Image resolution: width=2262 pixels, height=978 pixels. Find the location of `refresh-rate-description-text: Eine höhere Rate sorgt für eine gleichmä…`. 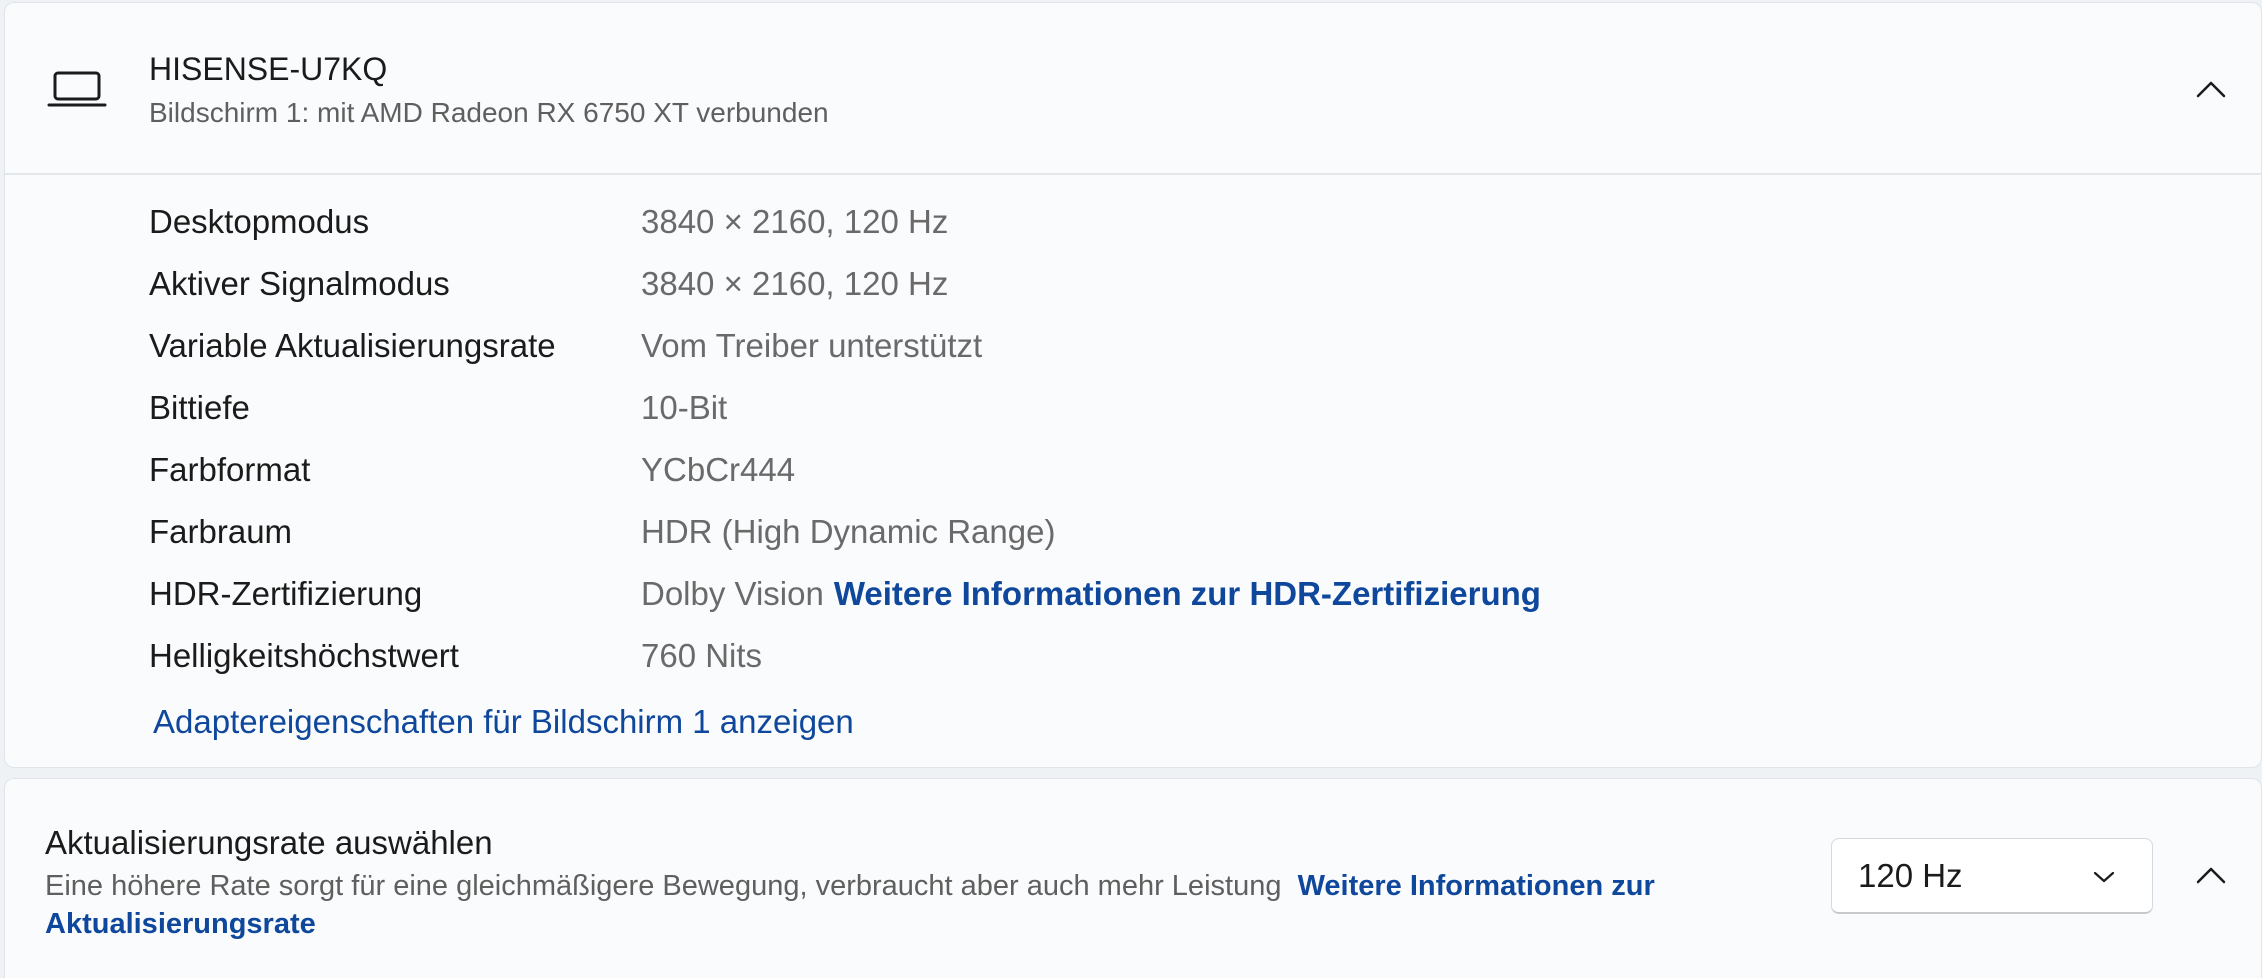

refresh-rate-description-text: Eine höhere Rate sorgt für eine gleichmä… is located at coordinates (663, 886).